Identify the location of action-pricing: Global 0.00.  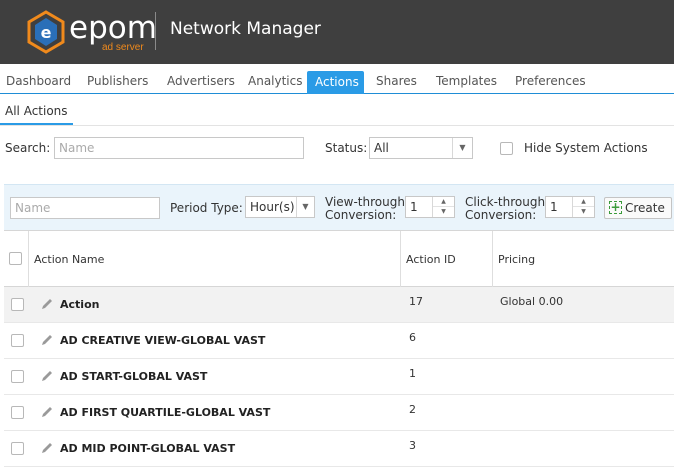
(532, 301).